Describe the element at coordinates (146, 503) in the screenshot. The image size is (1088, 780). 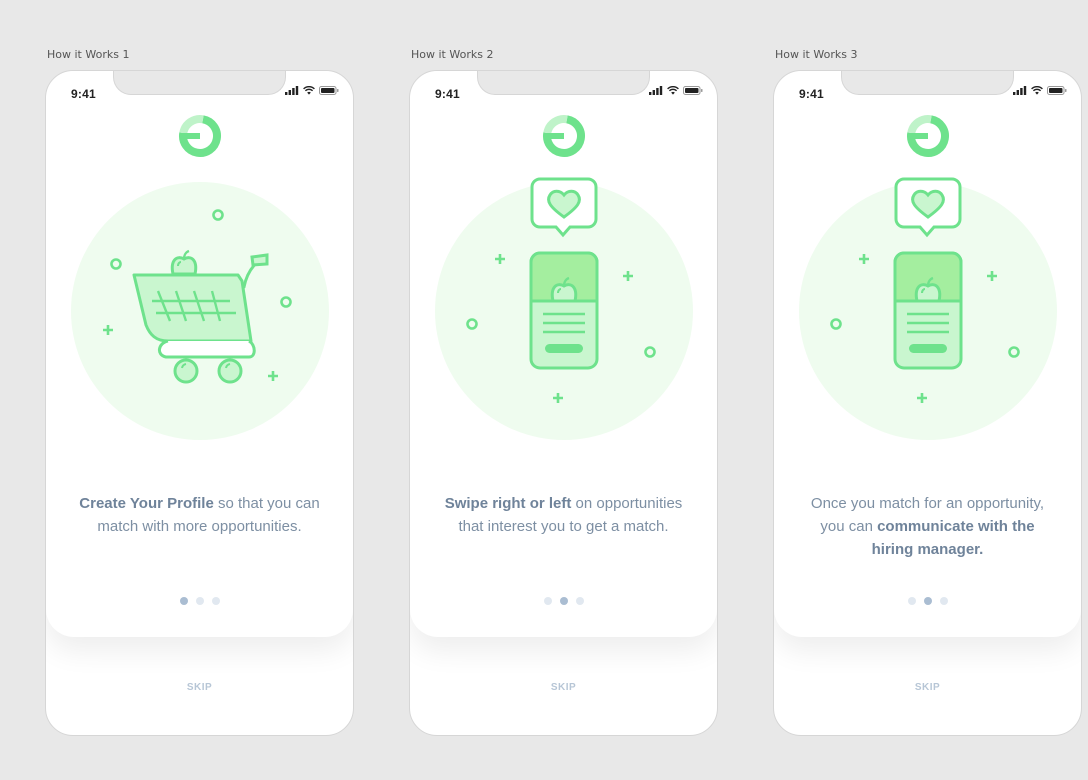
I see `copy-emphasis: Create Your Profile` at that location.